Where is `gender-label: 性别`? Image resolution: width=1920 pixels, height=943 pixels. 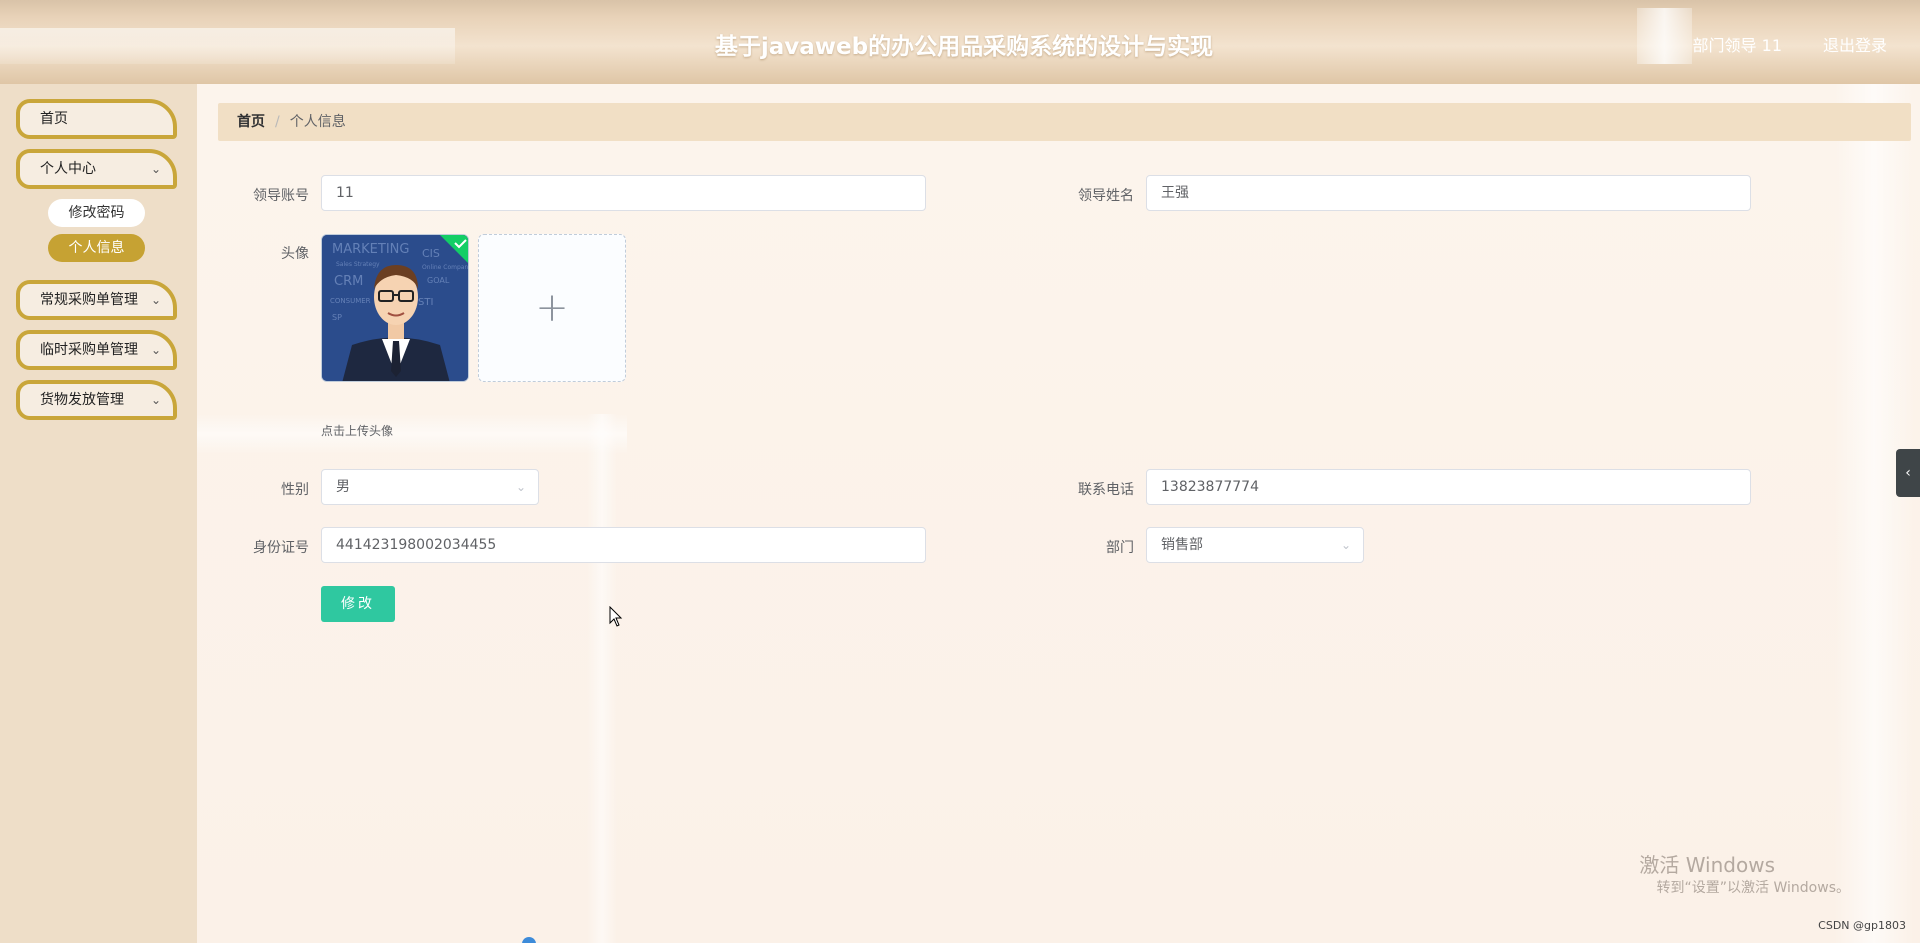
gender-label: 性别 is located at coordinates (295, 490).